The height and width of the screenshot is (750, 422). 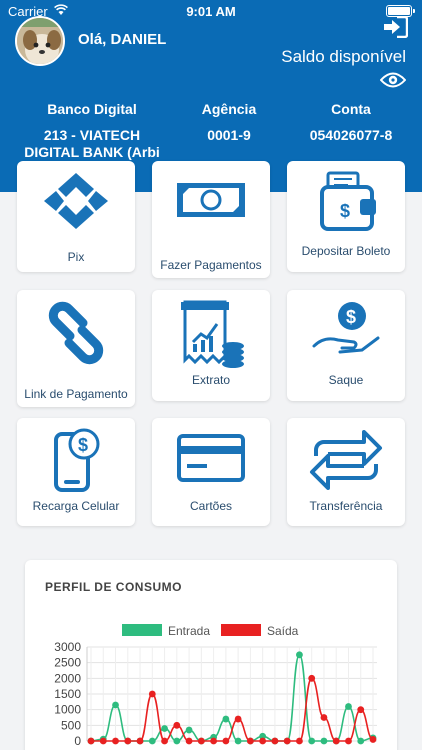 I want to click on logout-icon, so click(x=395, y=27).